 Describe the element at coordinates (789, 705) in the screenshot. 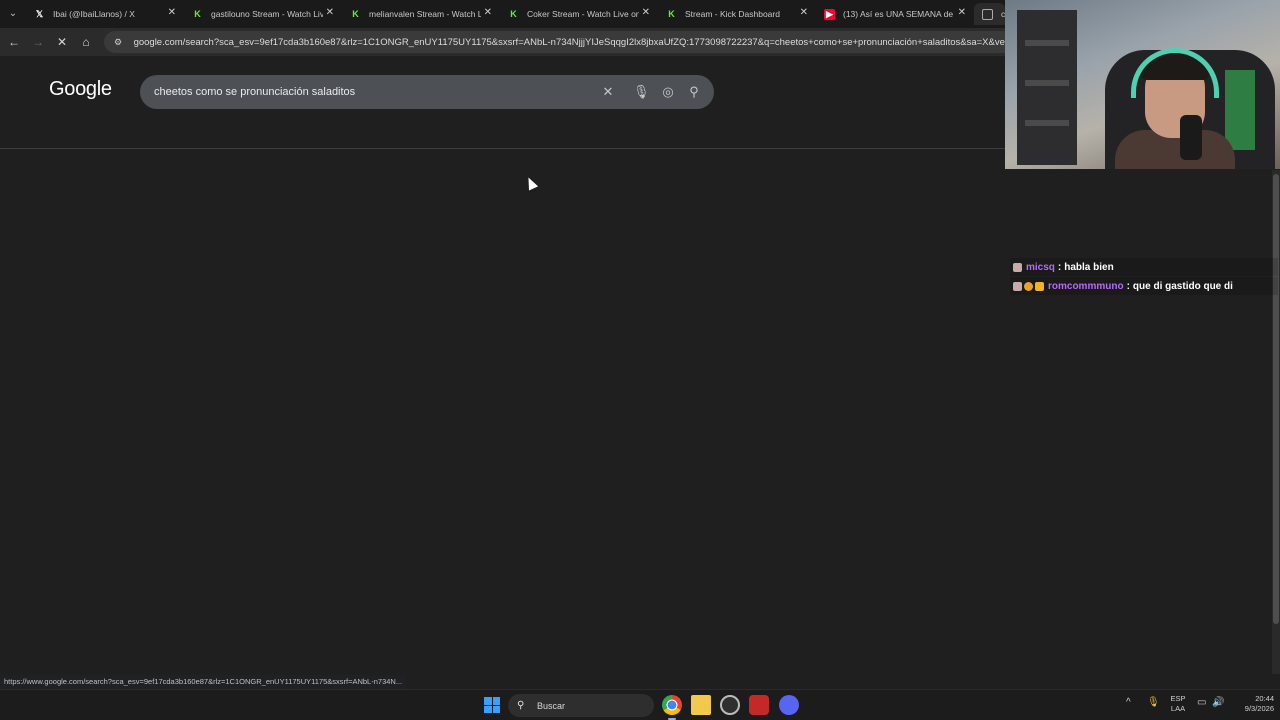

I see `discord-icon` at that location.